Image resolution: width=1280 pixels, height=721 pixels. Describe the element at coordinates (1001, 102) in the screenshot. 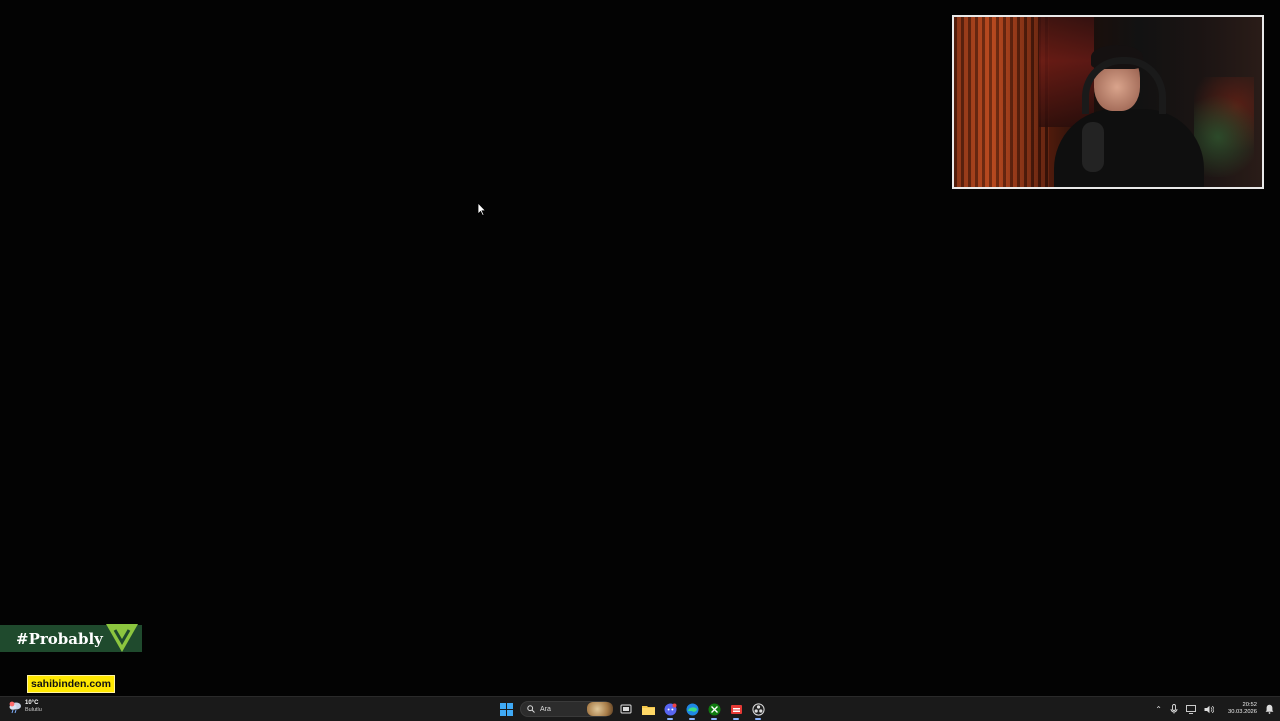

I see `wall-slats` at that location.